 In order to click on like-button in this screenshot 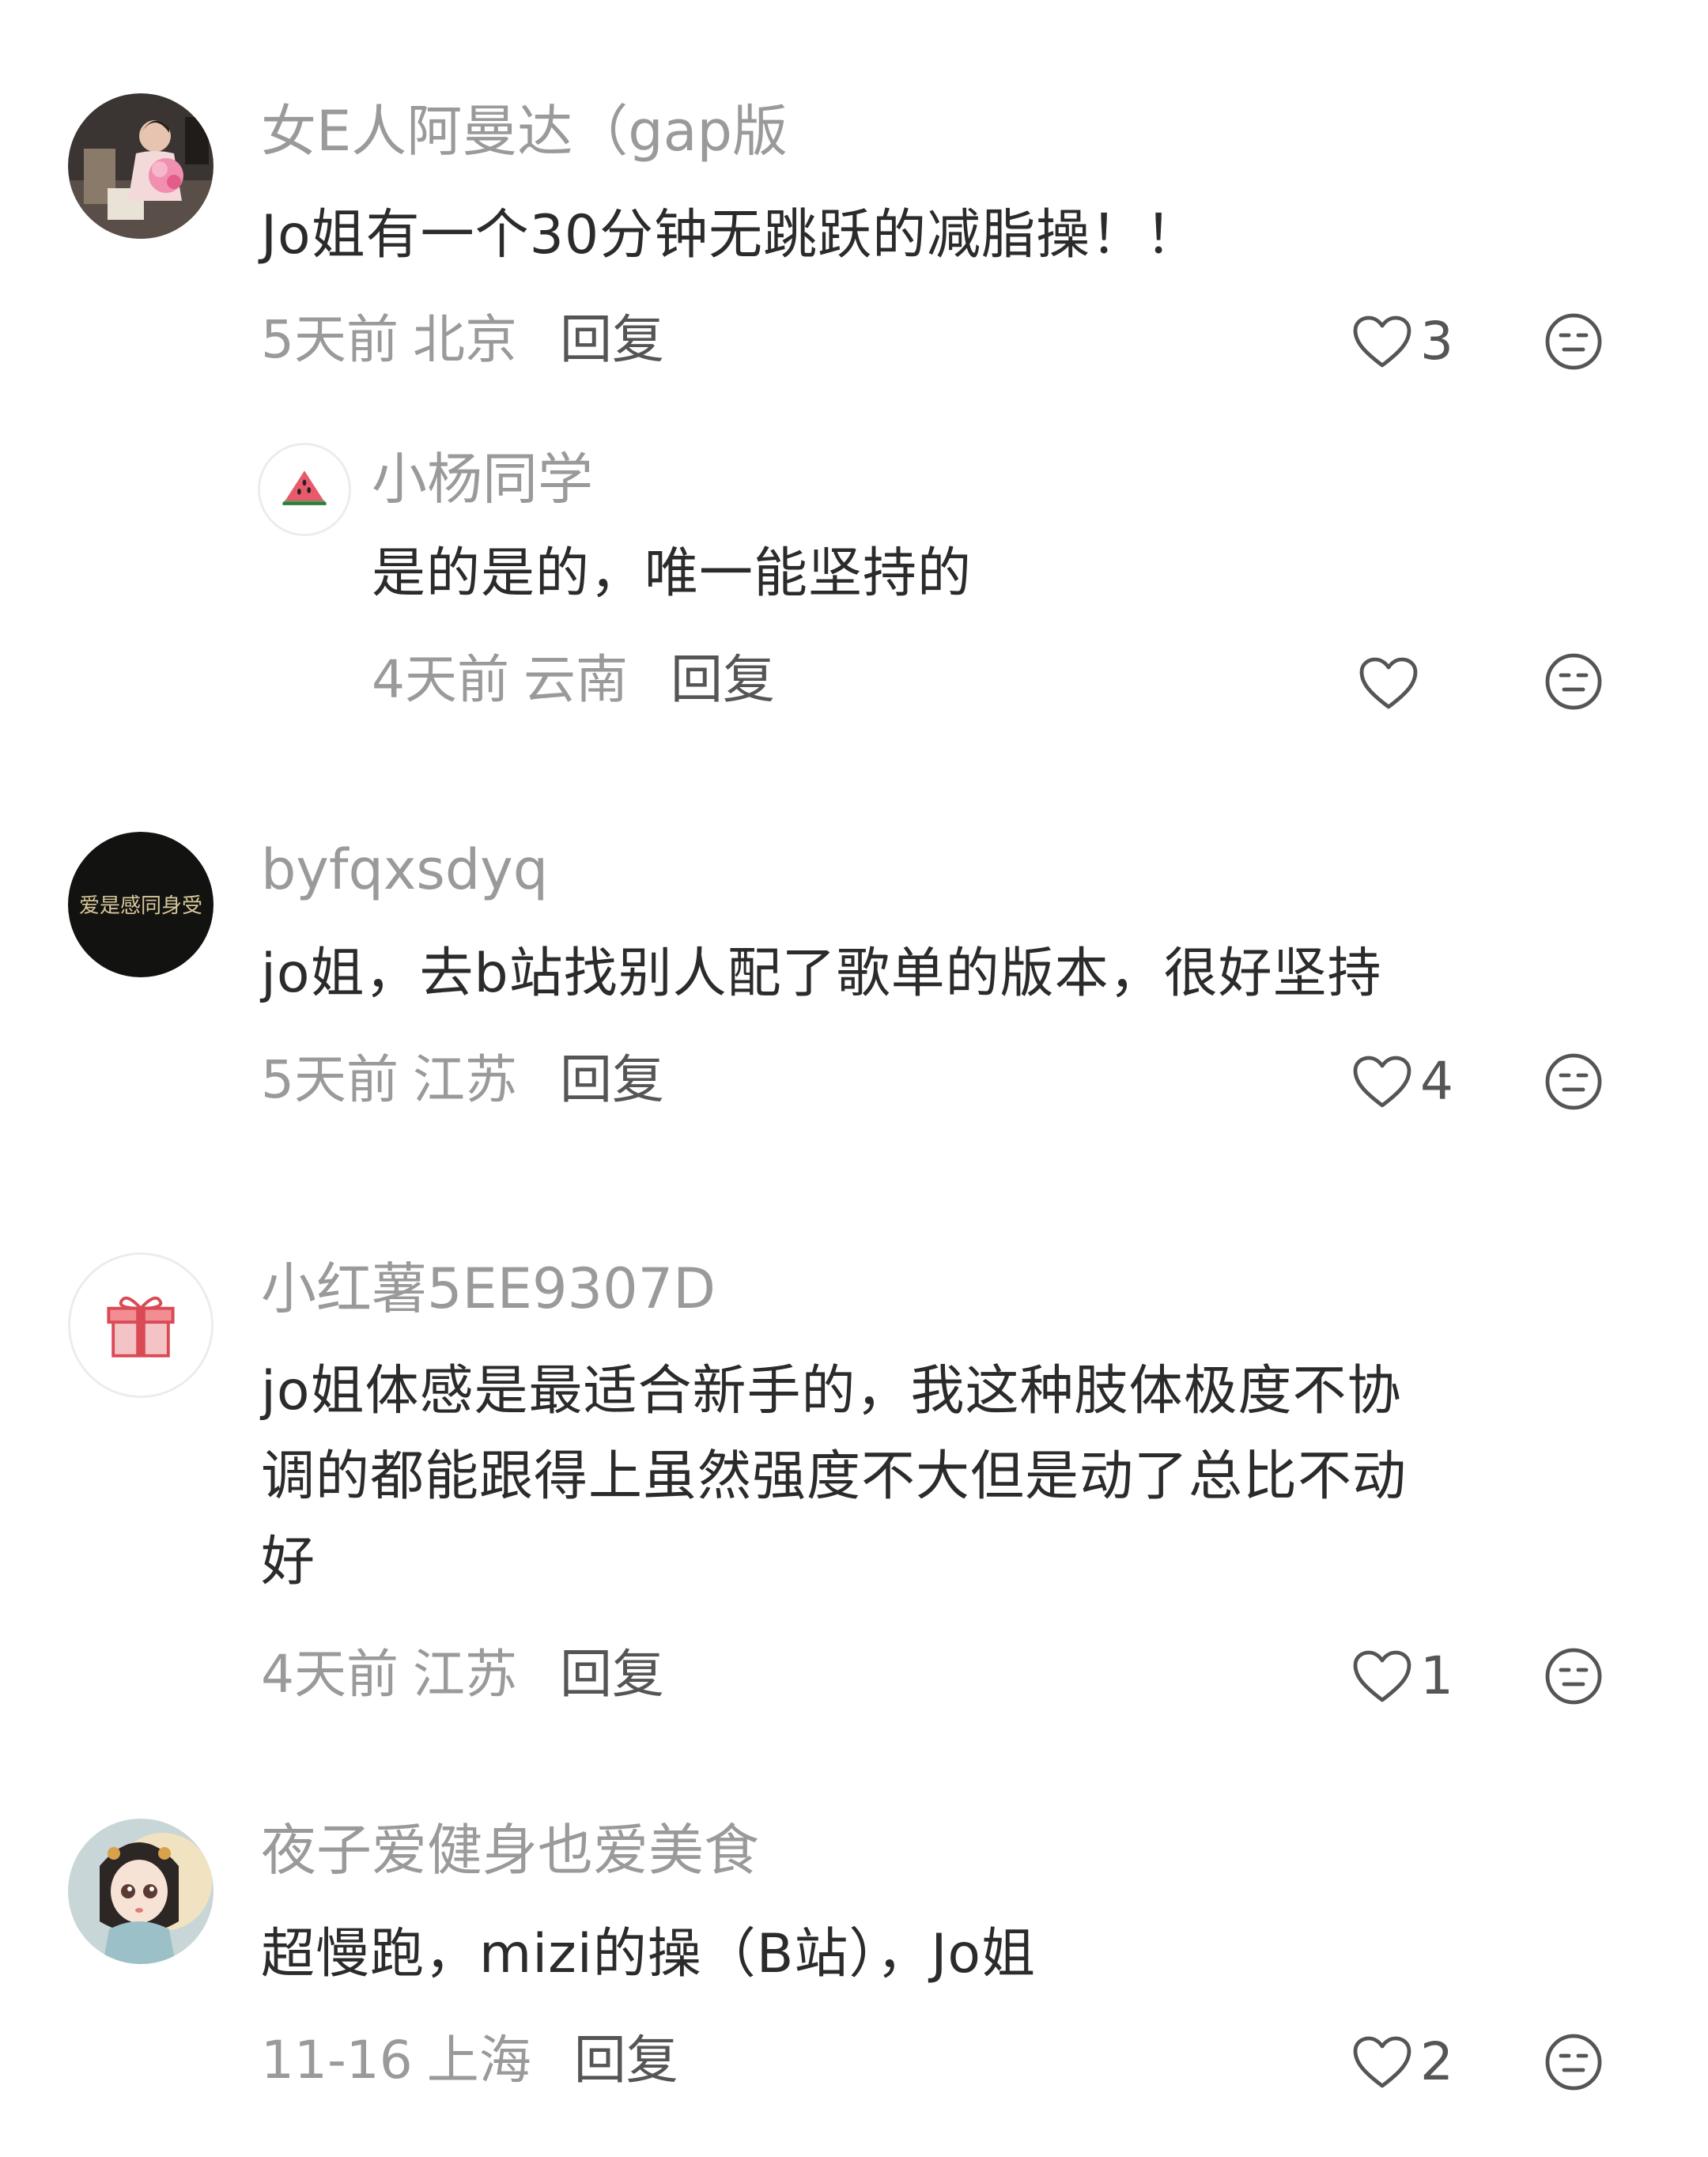, I will do `click(1391, 683)`.